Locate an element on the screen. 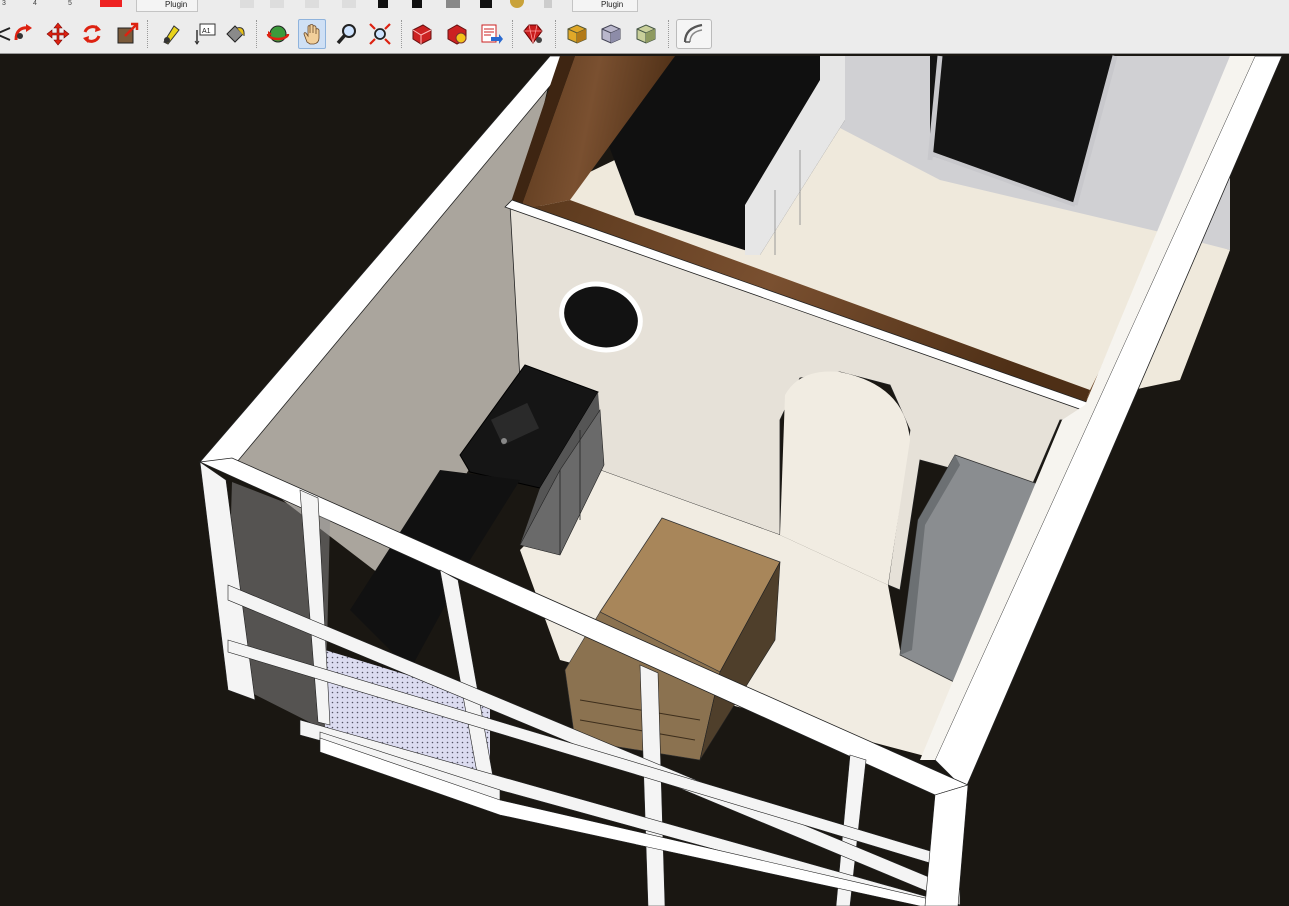  move-icon is located at coordinates (58, 34).